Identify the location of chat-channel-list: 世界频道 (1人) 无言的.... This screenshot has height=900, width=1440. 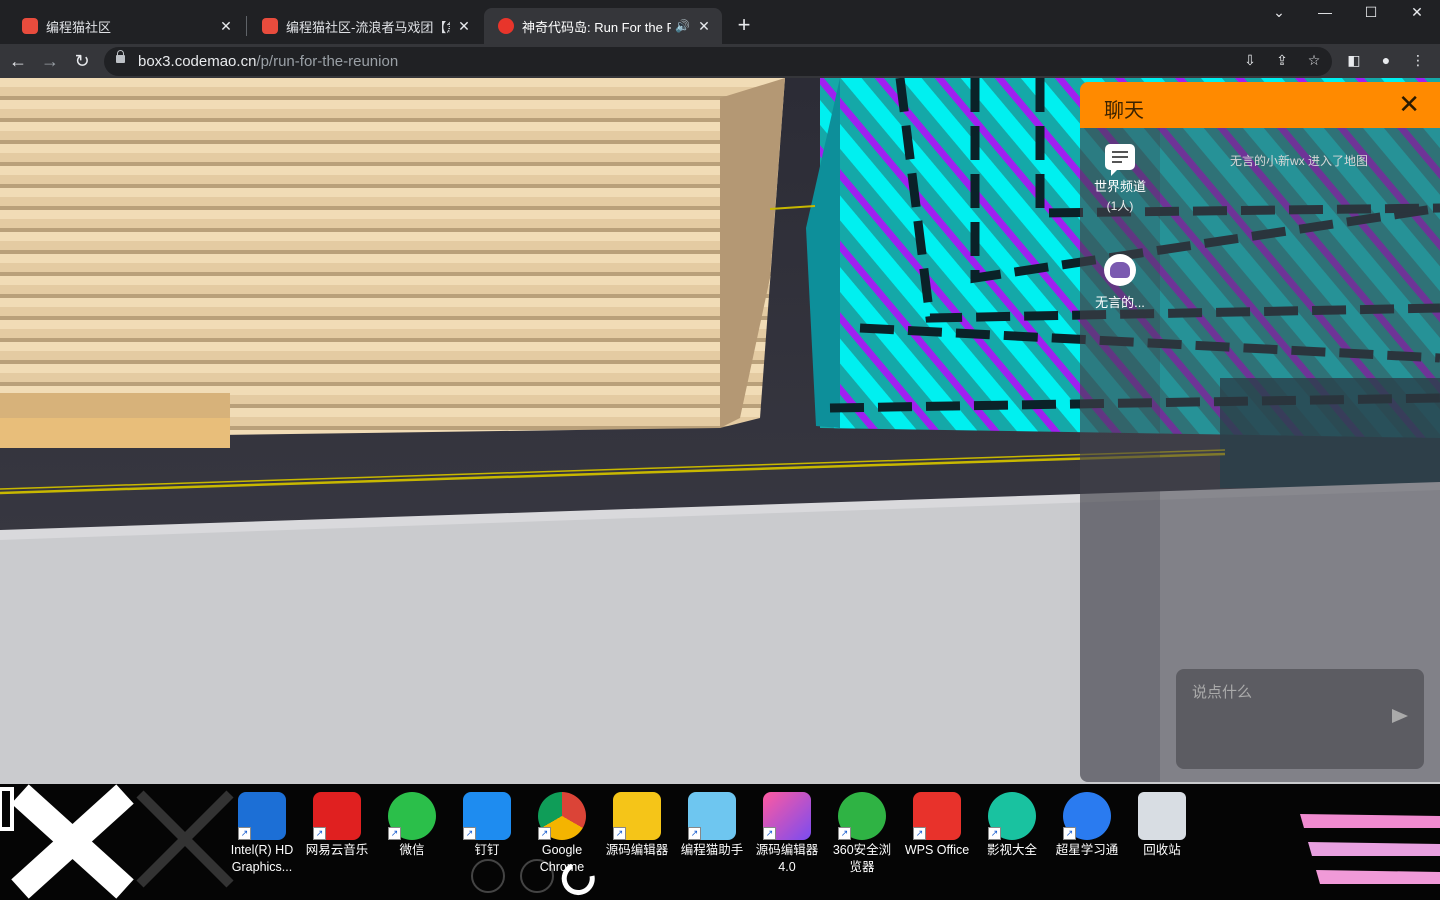
(1120, 455).